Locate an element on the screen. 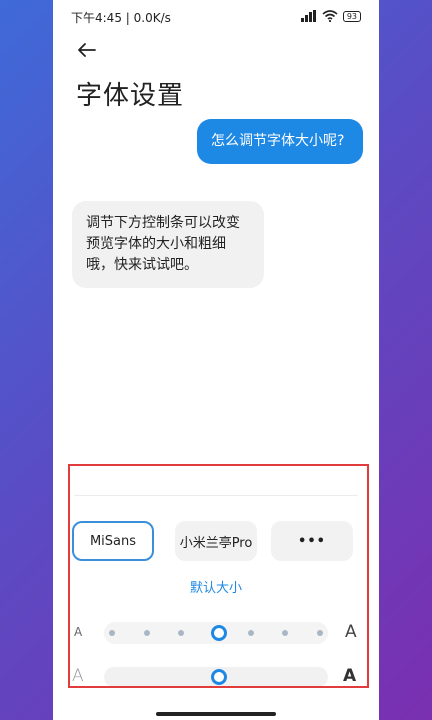 The height and width of the screenshot is (720, 432). more-fonts-button: ••• is located at coordinates (312, 541).